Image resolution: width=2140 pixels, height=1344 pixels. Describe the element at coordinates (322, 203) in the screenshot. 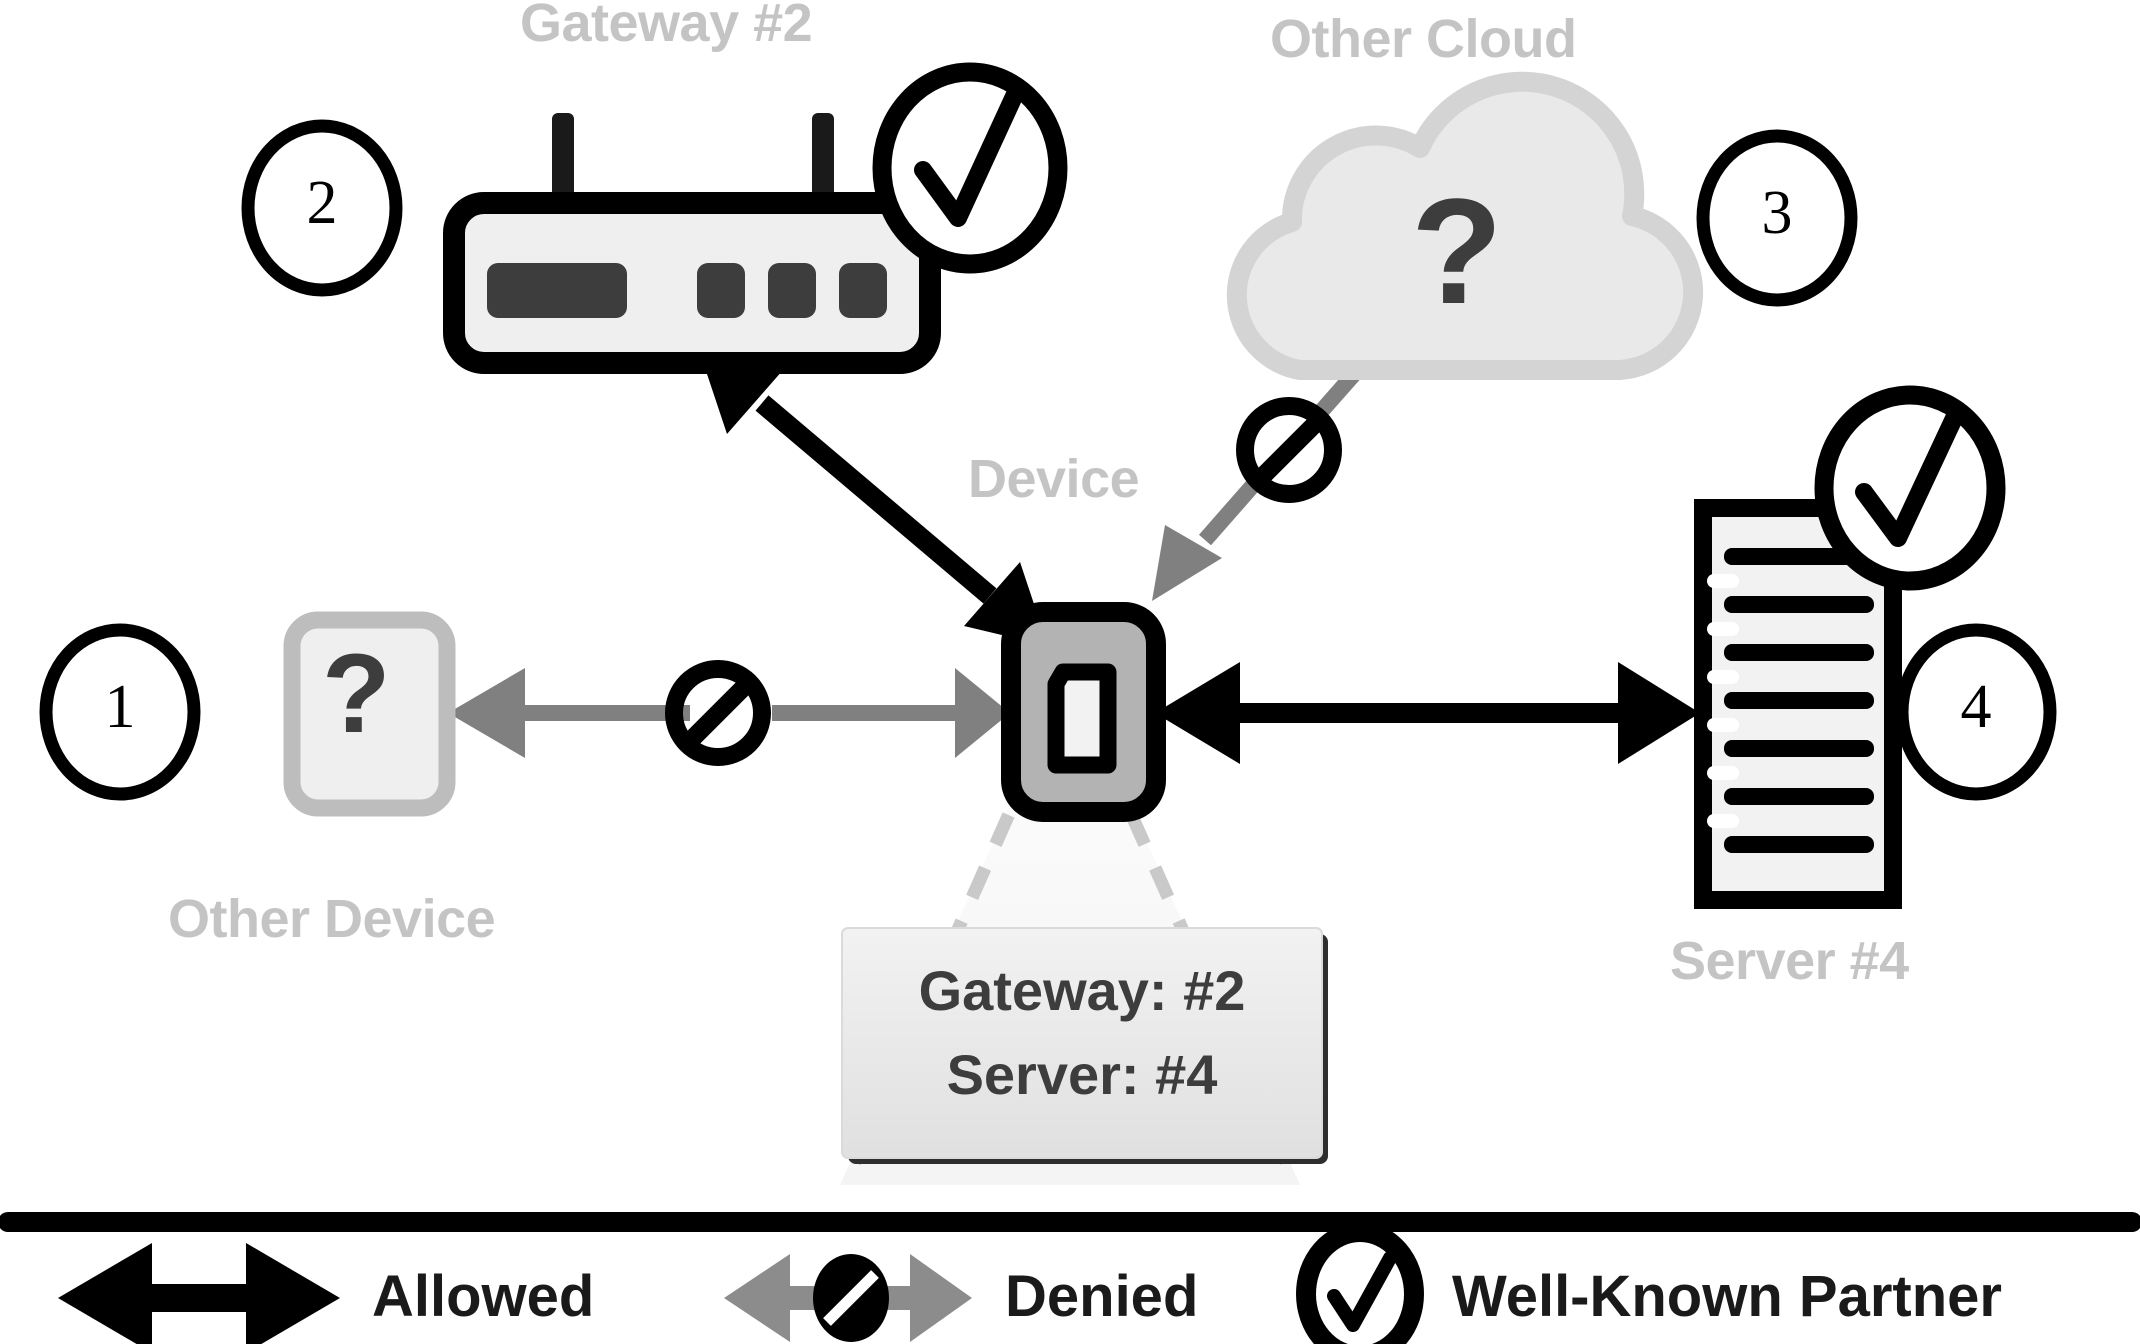

I see `step-number-2: 2` at that location.